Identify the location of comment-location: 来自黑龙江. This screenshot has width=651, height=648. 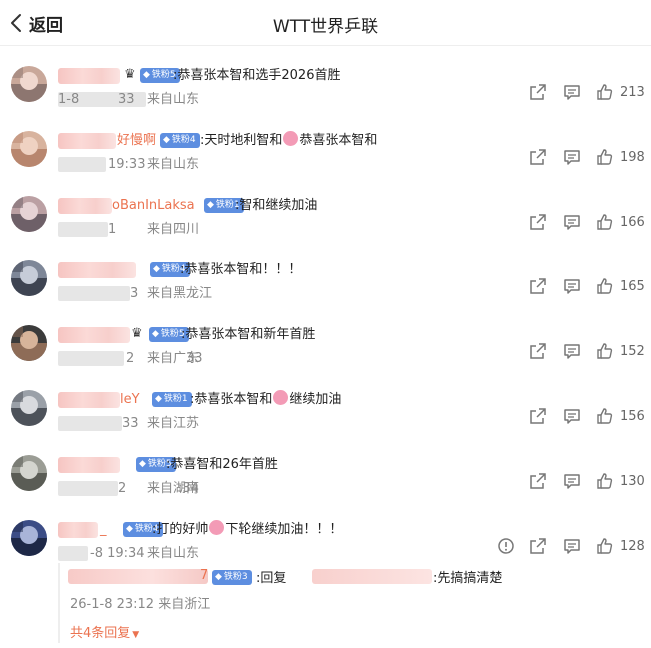
(180, 293).